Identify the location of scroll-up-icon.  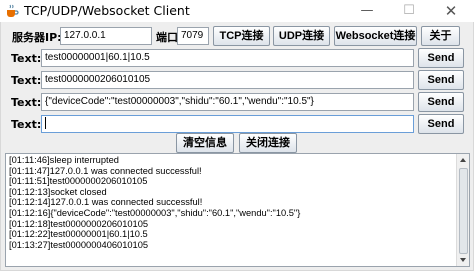
(463, 160).